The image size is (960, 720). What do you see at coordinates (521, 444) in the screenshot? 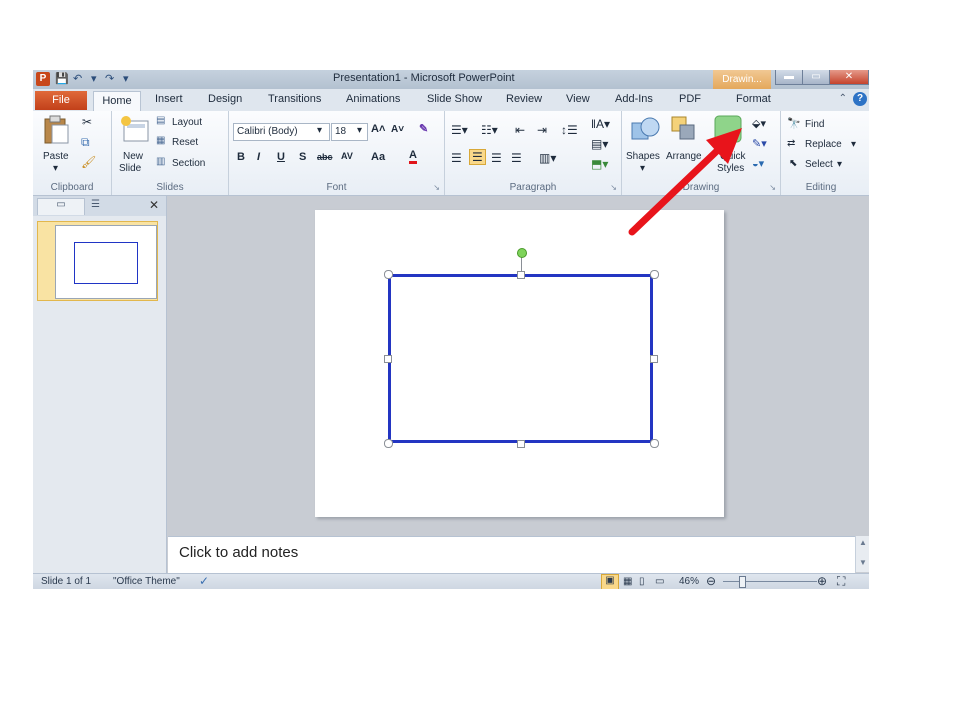
I see `resize-handle-bottom` at bounding box center [521, 444].